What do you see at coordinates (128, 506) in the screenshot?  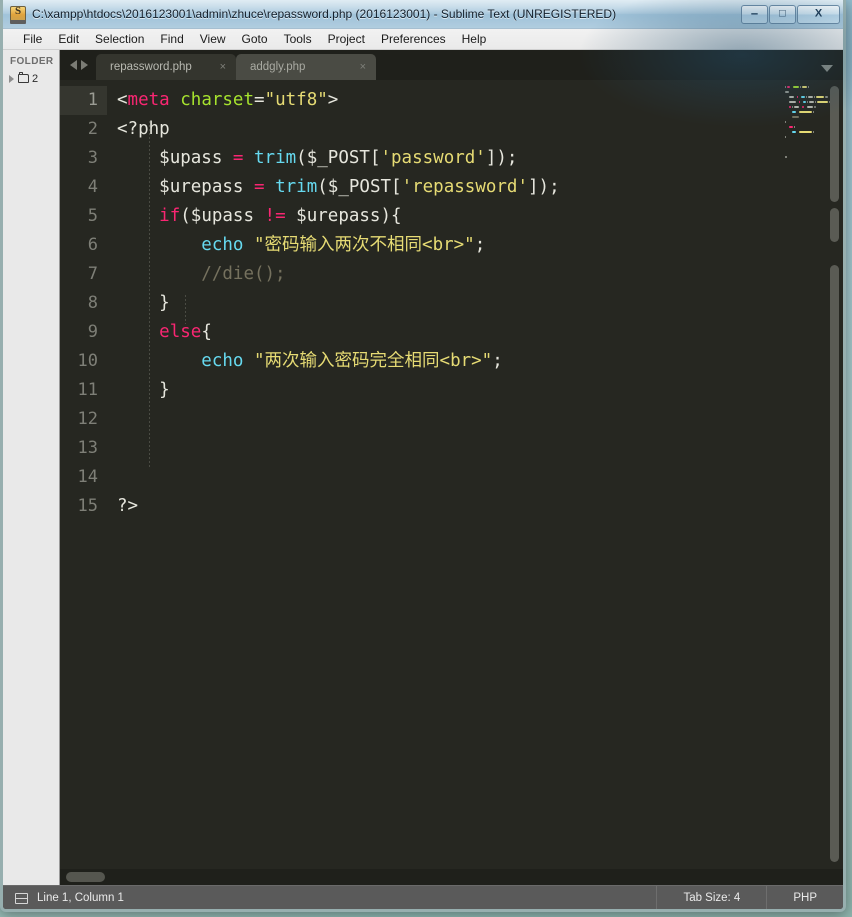 I see `code-token: ?>` at bounding box center [128, 506].